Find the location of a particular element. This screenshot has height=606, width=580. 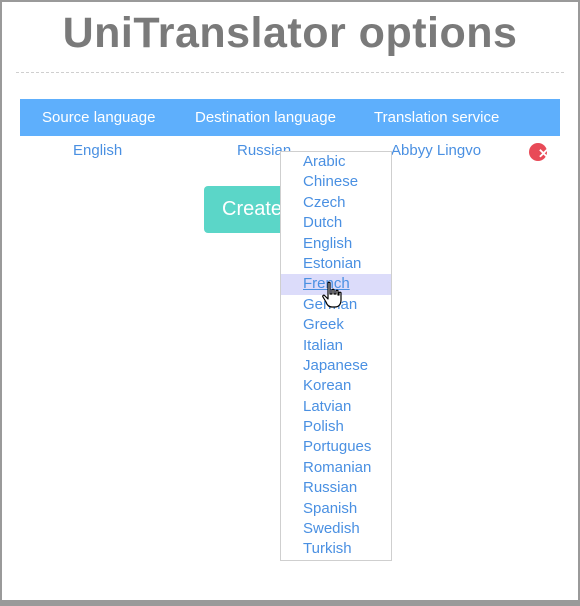

page-title: UniTranslator options is located at coordinates (290, 33).